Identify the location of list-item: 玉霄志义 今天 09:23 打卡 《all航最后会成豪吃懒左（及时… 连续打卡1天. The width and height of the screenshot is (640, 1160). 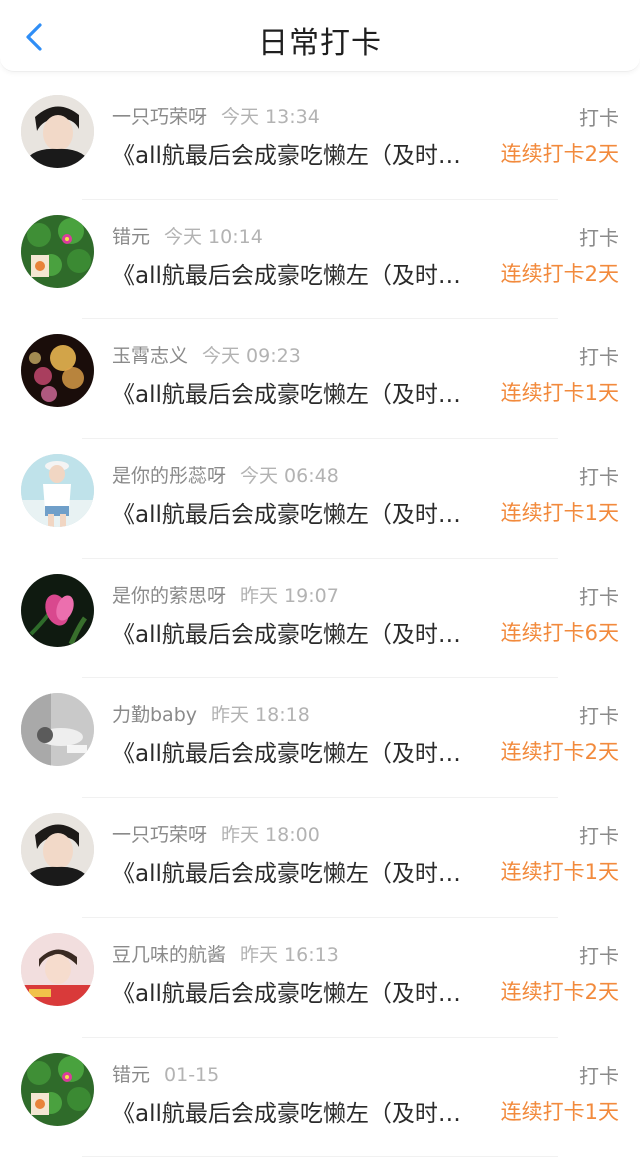
(320, 379).